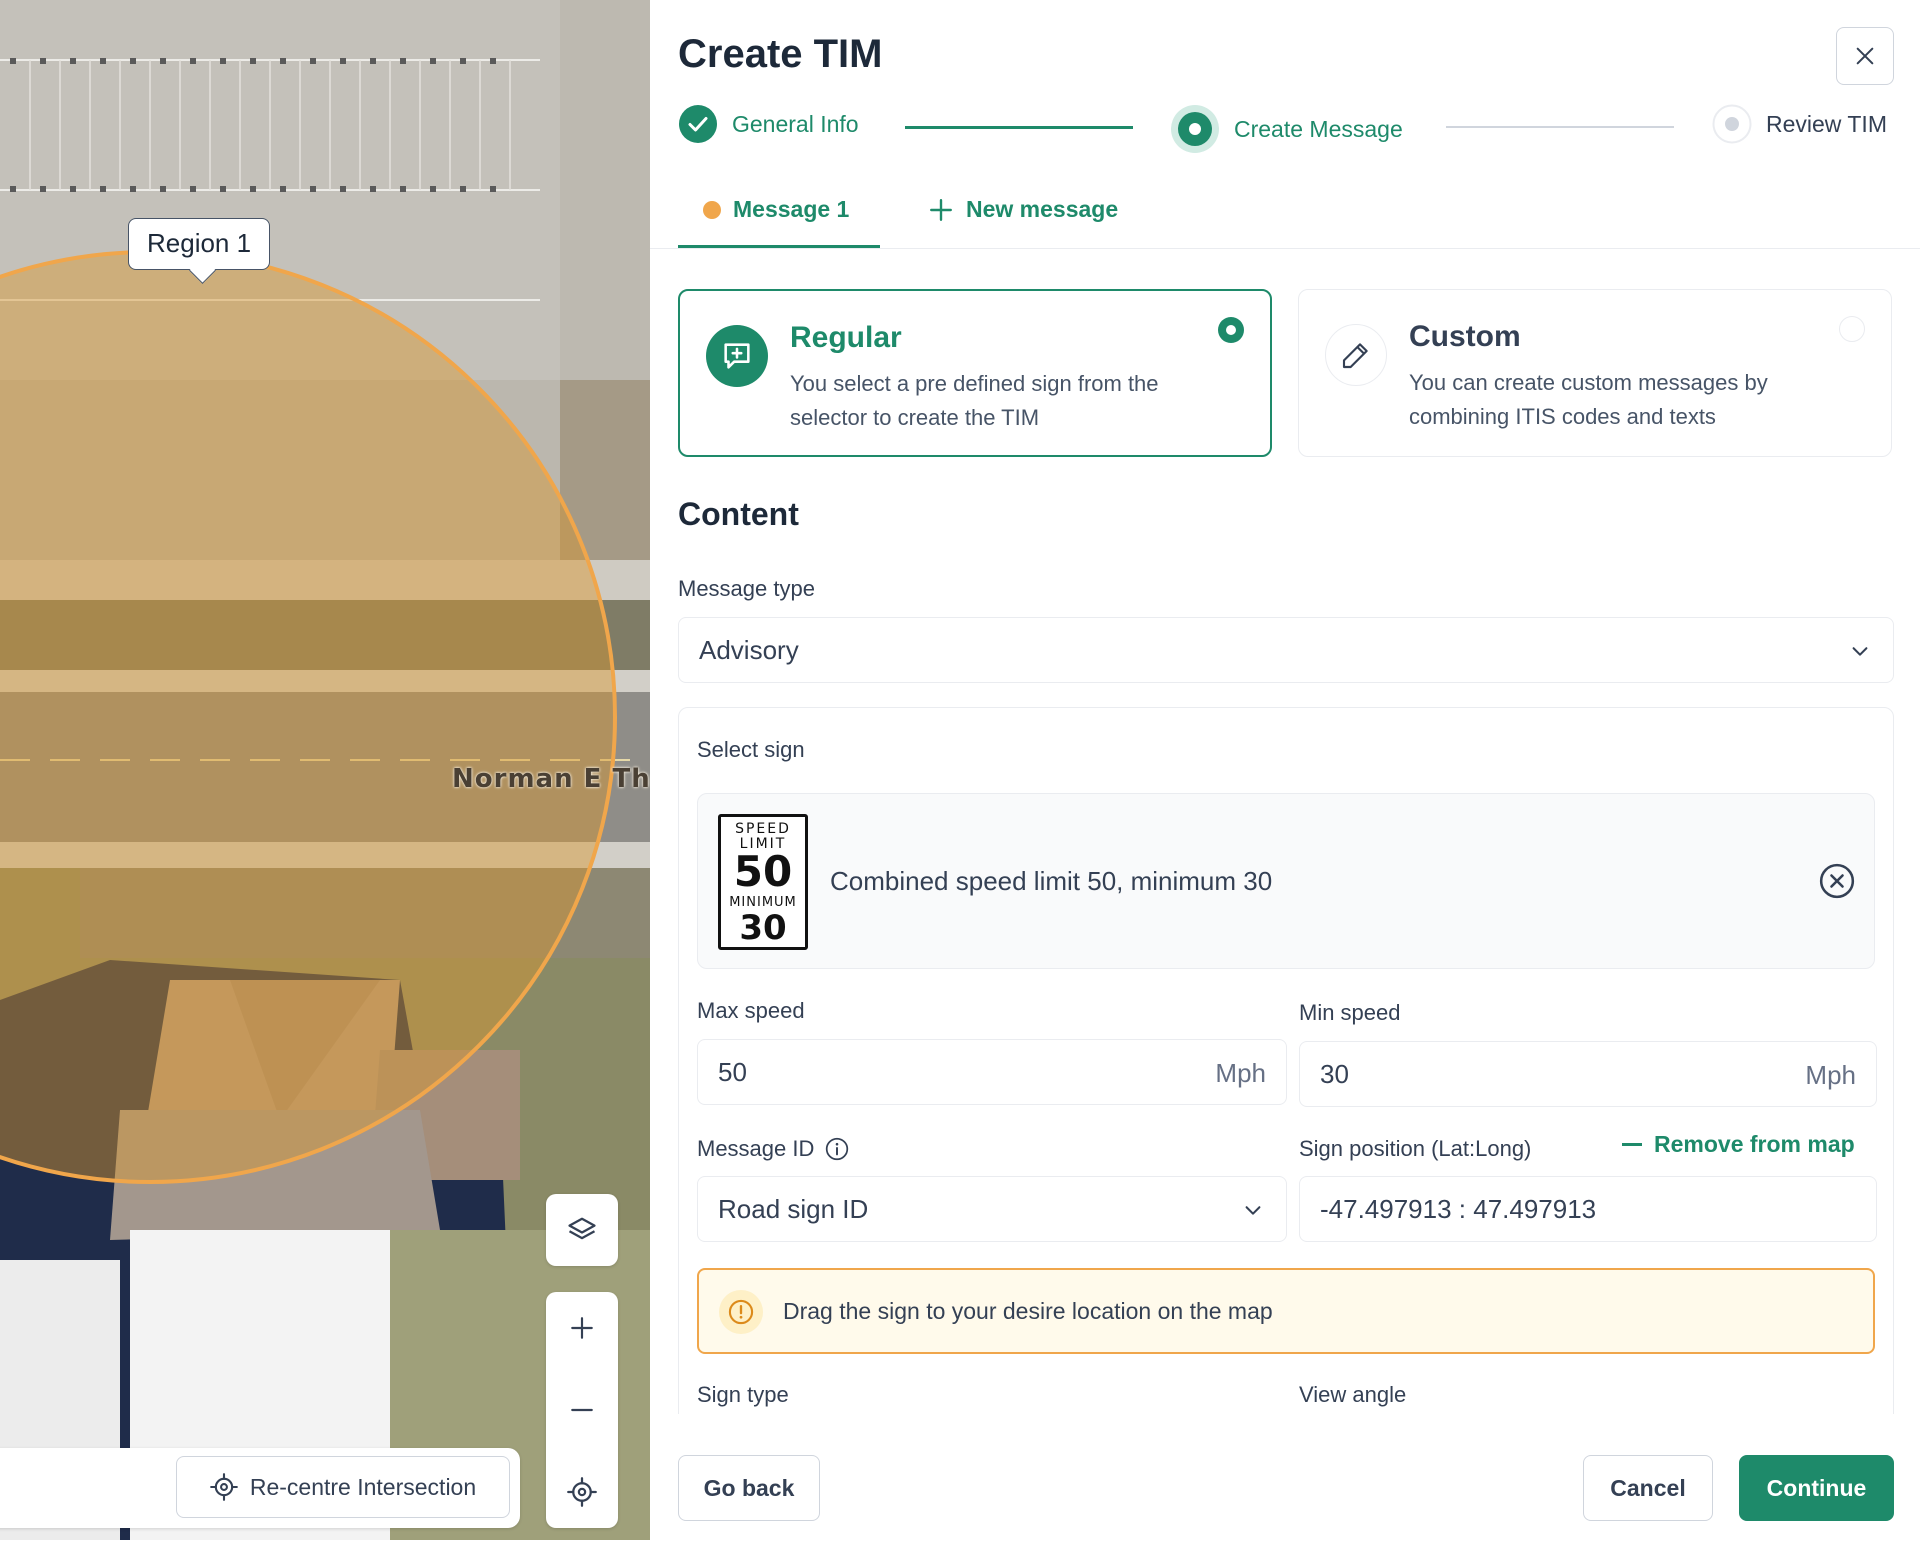 Image resolution: width=1920 pixels, height=1561 pixels. I want to click on sign-text-speed: SPEED, so click(763, 829).